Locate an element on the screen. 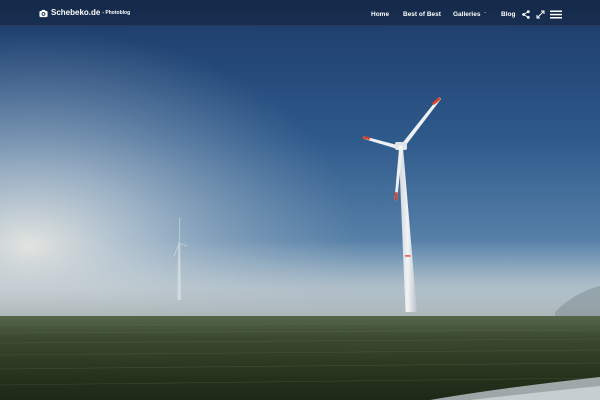 The width and height of the screenshot is (600, 400). site-logo: Schebeko.de - Photoblog is located at coordinates (84, 13).